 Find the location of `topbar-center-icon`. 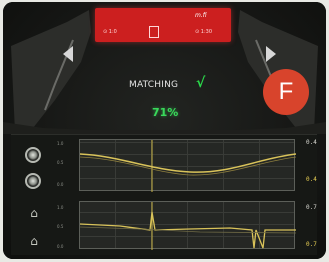

topbar-center-icon is located at coordinates (154, 32).